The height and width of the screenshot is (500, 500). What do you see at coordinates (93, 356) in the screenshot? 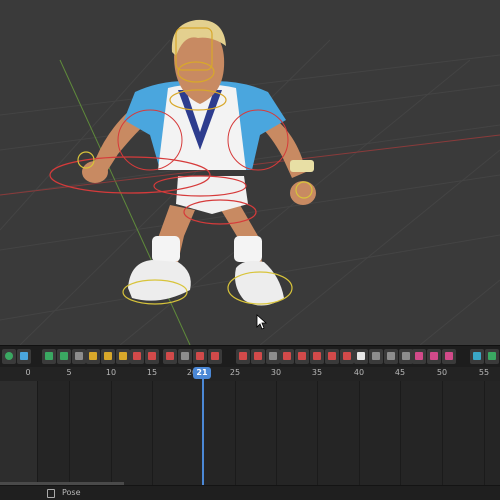
I see `bone-icon` at bounding box center [93, 356].